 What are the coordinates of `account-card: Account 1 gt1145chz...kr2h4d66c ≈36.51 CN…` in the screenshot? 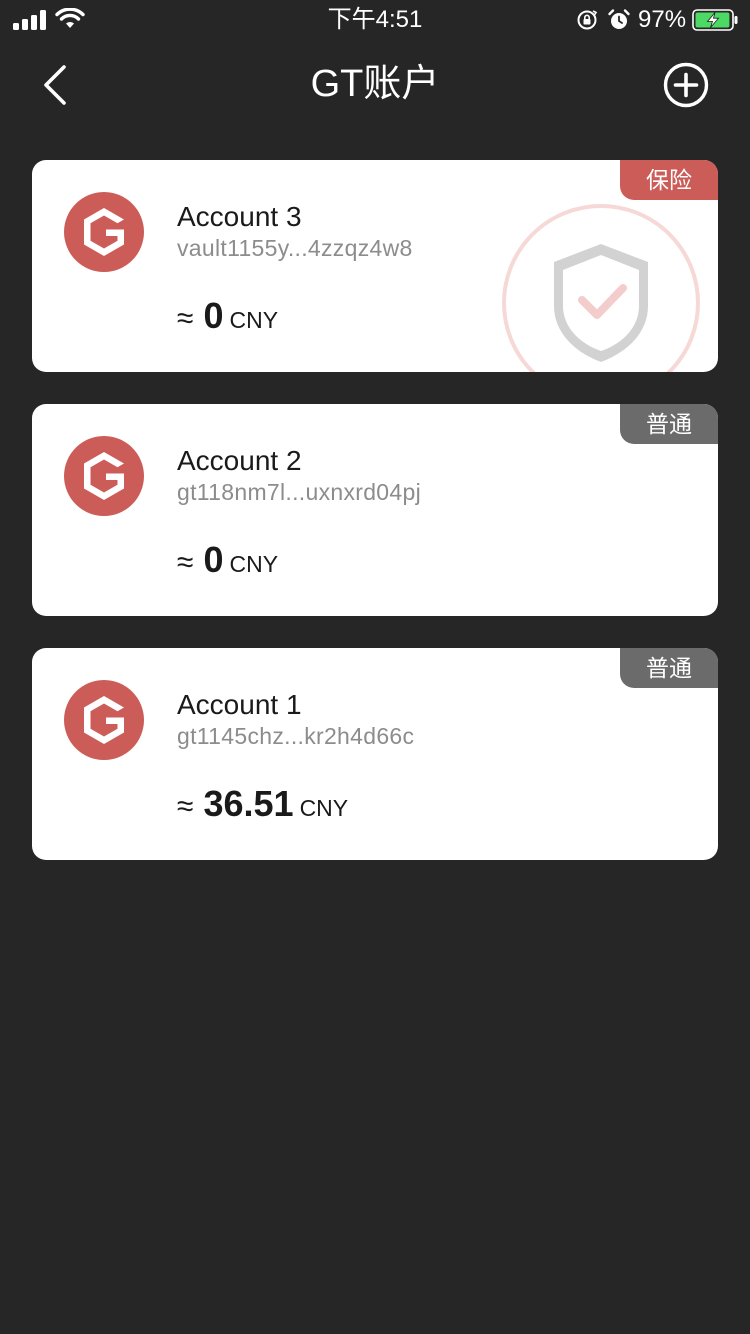 It's located at (375, 754).